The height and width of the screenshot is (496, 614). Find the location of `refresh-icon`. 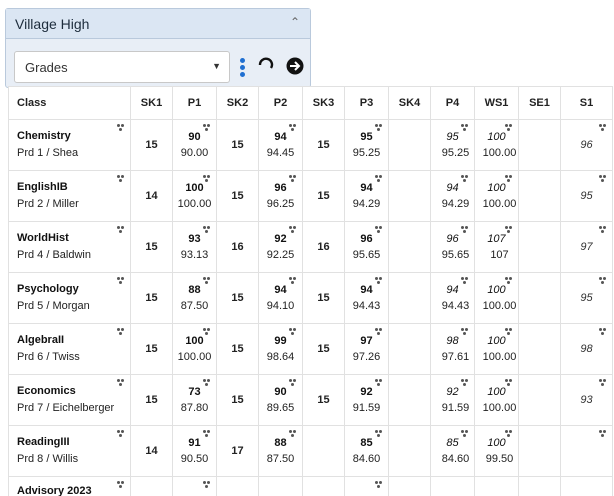

refresh-icon is located at coordinates (266, 64).